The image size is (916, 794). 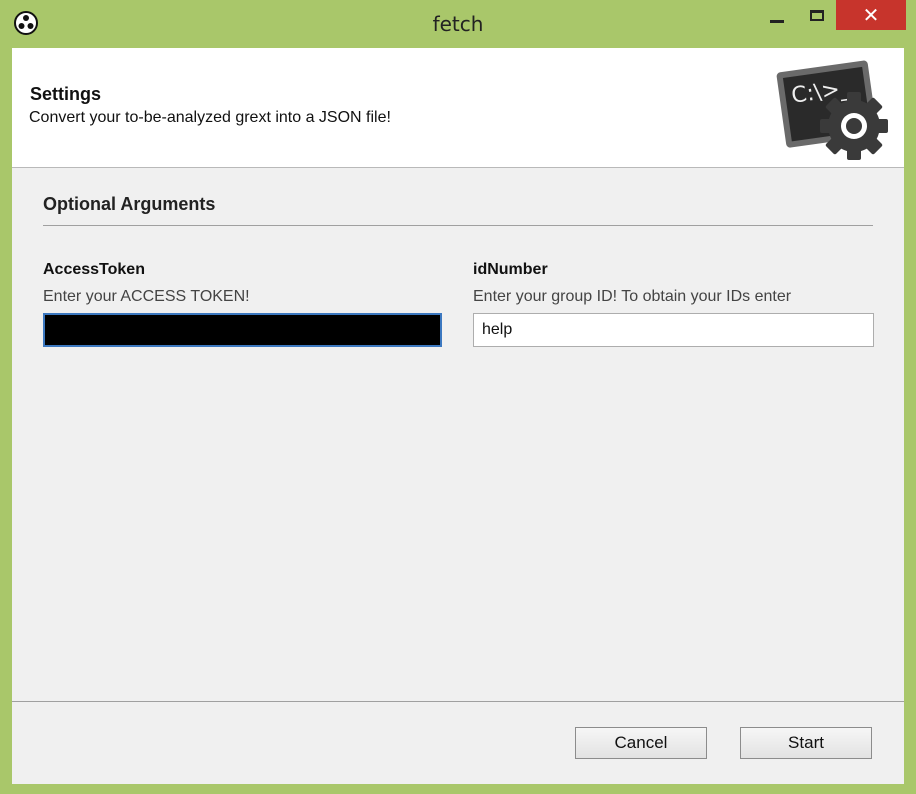 What do you see at coordinates (458, 701) in the screenshot?
I see `footer-divider` at bounding box center [458, 701].